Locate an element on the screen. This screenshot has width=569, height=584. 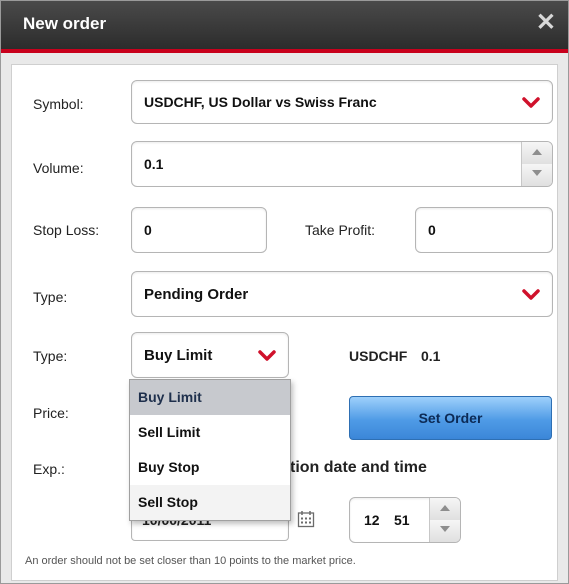
volume-increment-button is located at coordinates (537, 153).